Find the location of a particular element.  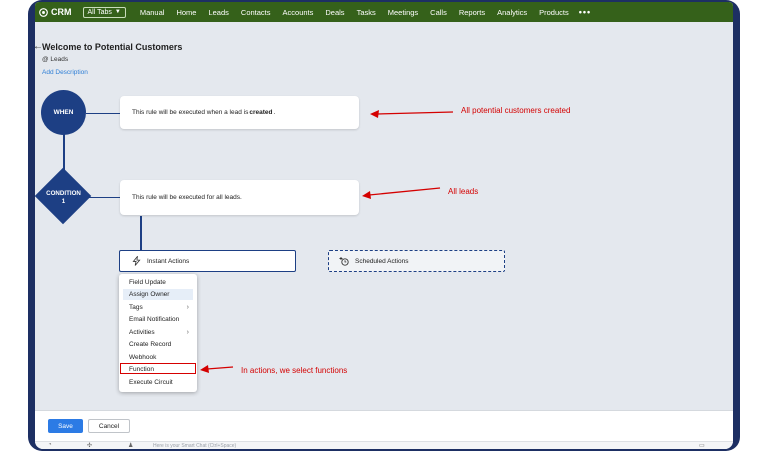

annotation-function: In actions, we select functions is located at coordinates (294, 370).